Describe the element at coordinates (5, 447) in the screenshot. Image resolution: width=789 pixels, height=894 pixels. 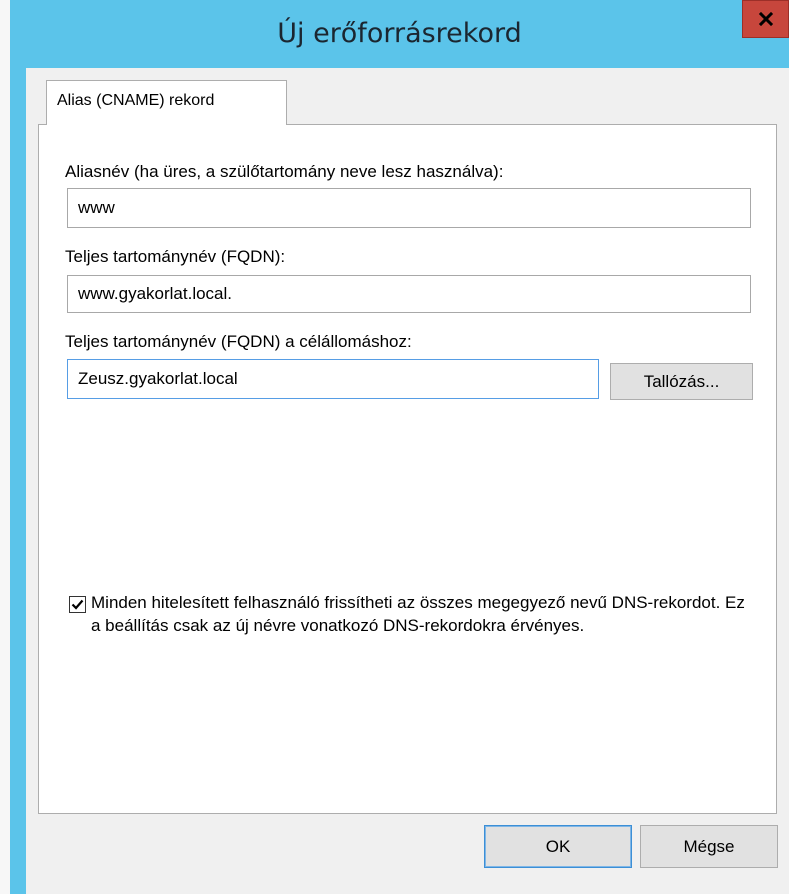
I see `background-desktop` at that location.